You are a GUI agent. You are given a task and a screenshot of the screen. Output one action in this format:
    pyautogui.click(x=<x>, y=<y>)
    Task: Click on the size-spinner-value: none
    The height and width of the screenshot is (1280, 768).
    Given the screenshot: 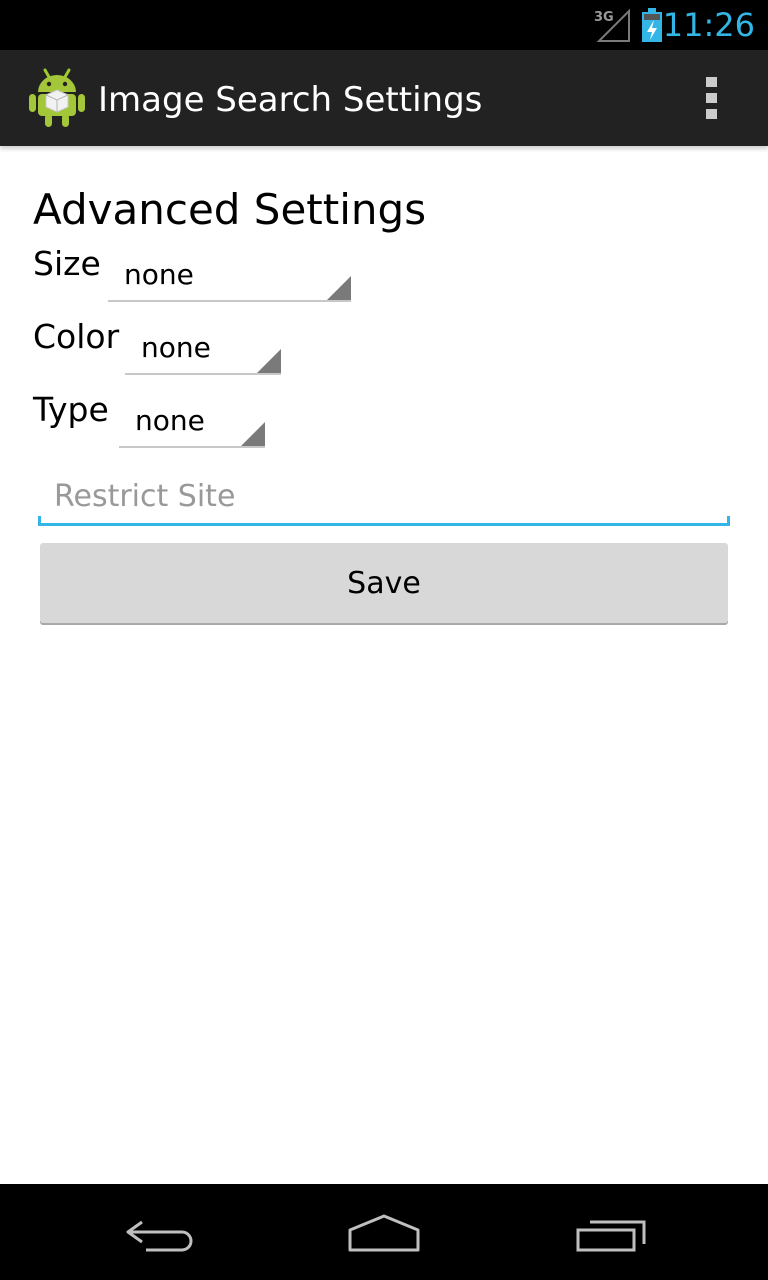 What is the action you would take?
    pyautogui.click(x=159, y=274)
    